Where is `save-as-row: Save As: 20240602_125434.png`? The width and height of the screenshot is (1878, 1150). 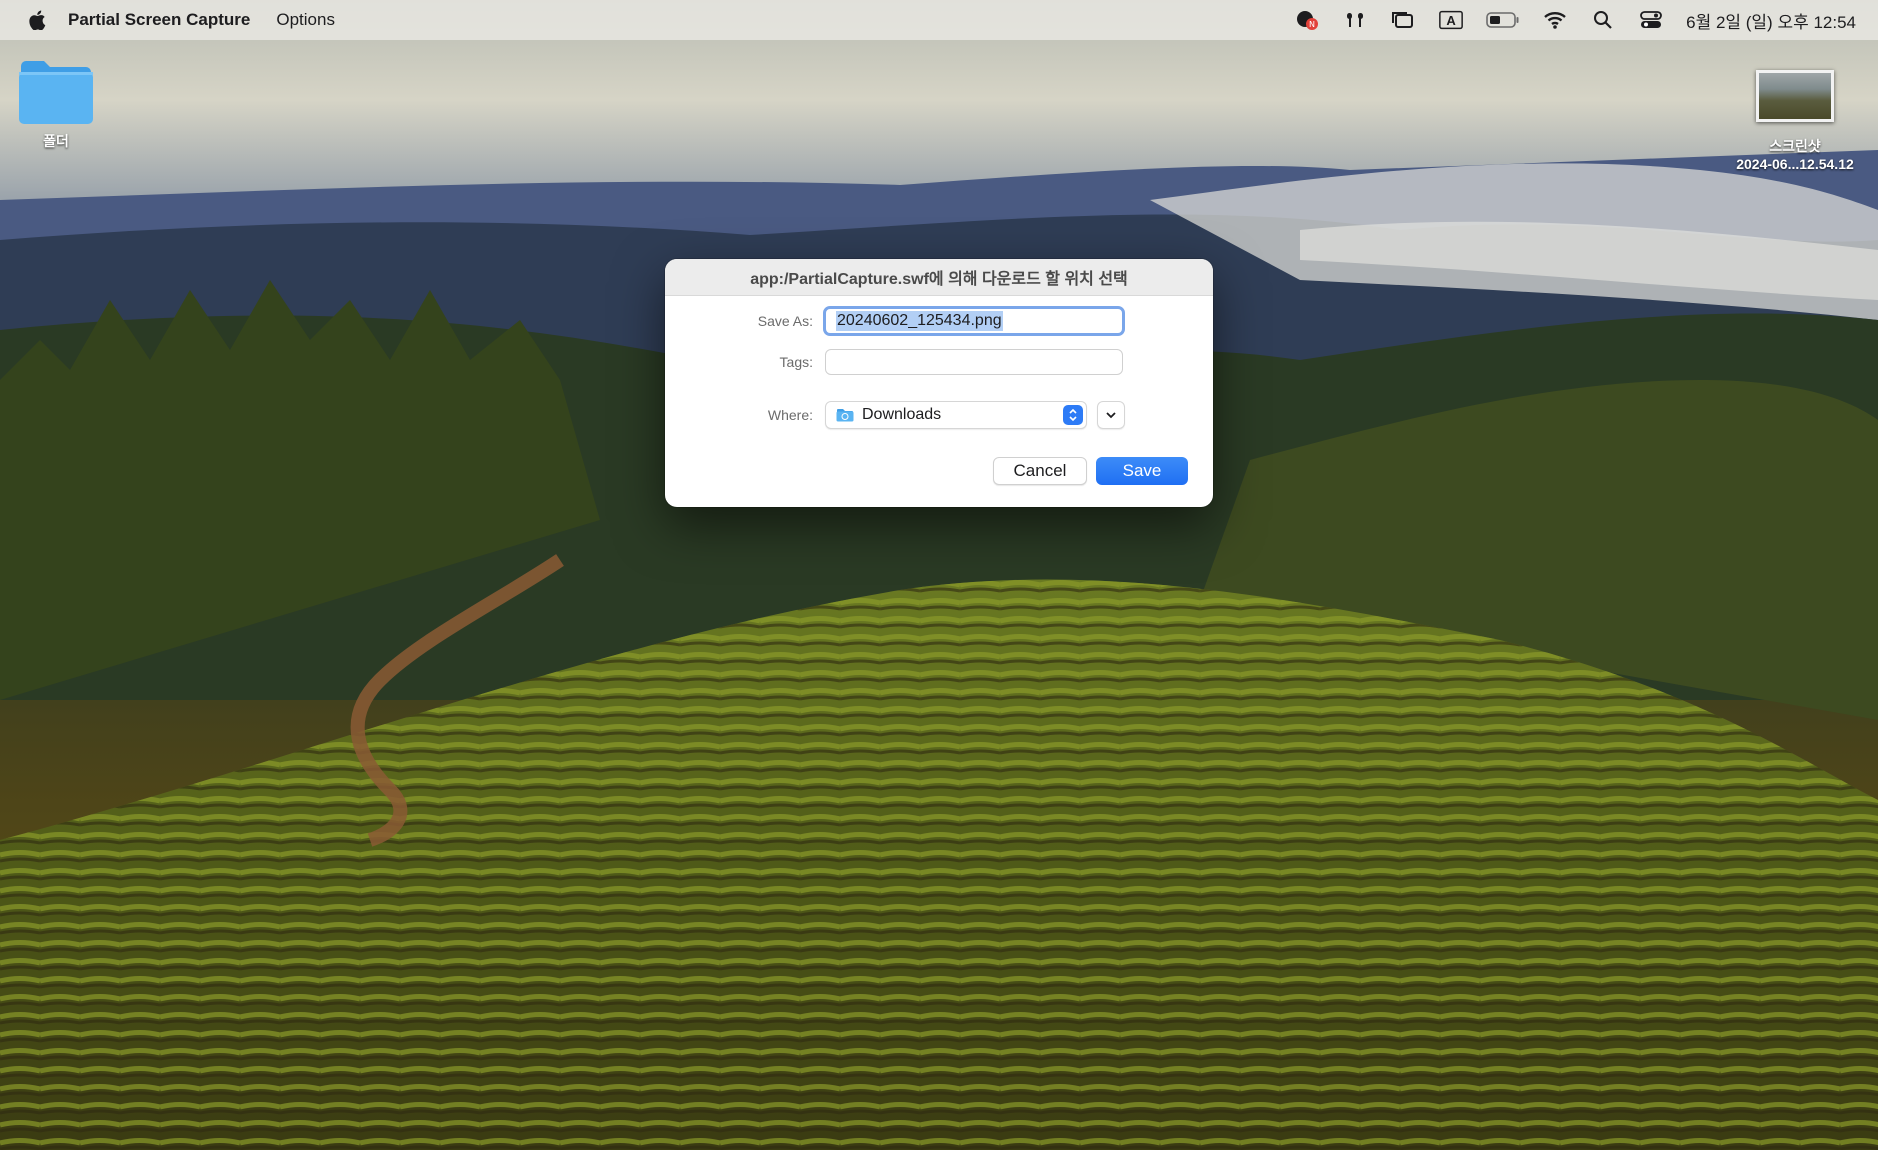
save-as-row: Save As: 20240602_125434.png is located at coordinates (895, 321).